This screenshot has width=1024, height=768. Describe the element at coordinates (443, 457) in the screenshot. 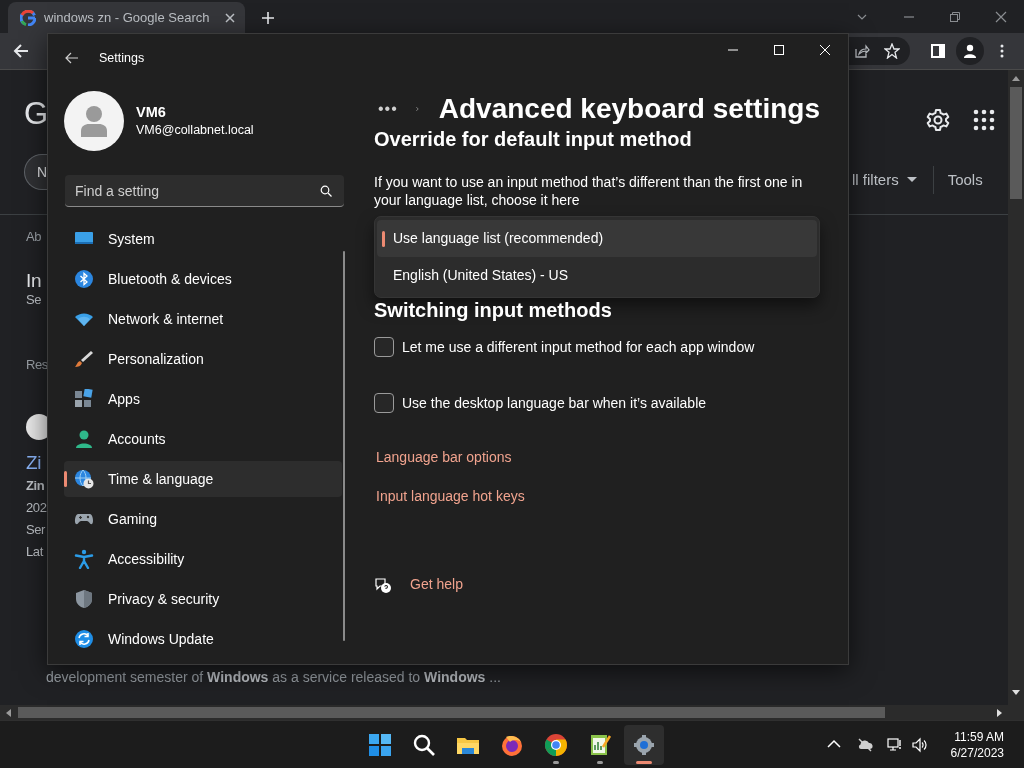

I see `link: Language bar options` at that location.